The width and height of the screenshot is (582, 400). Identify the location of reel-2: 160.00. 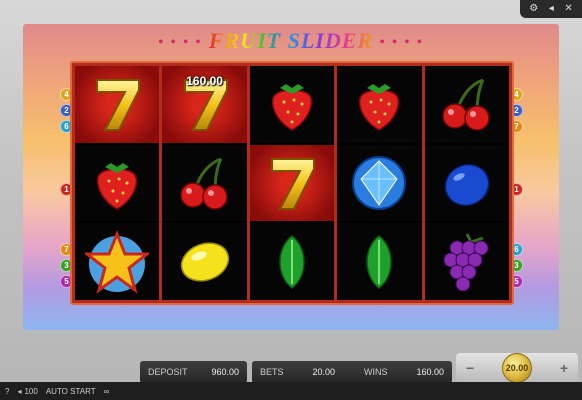
(204, 183).